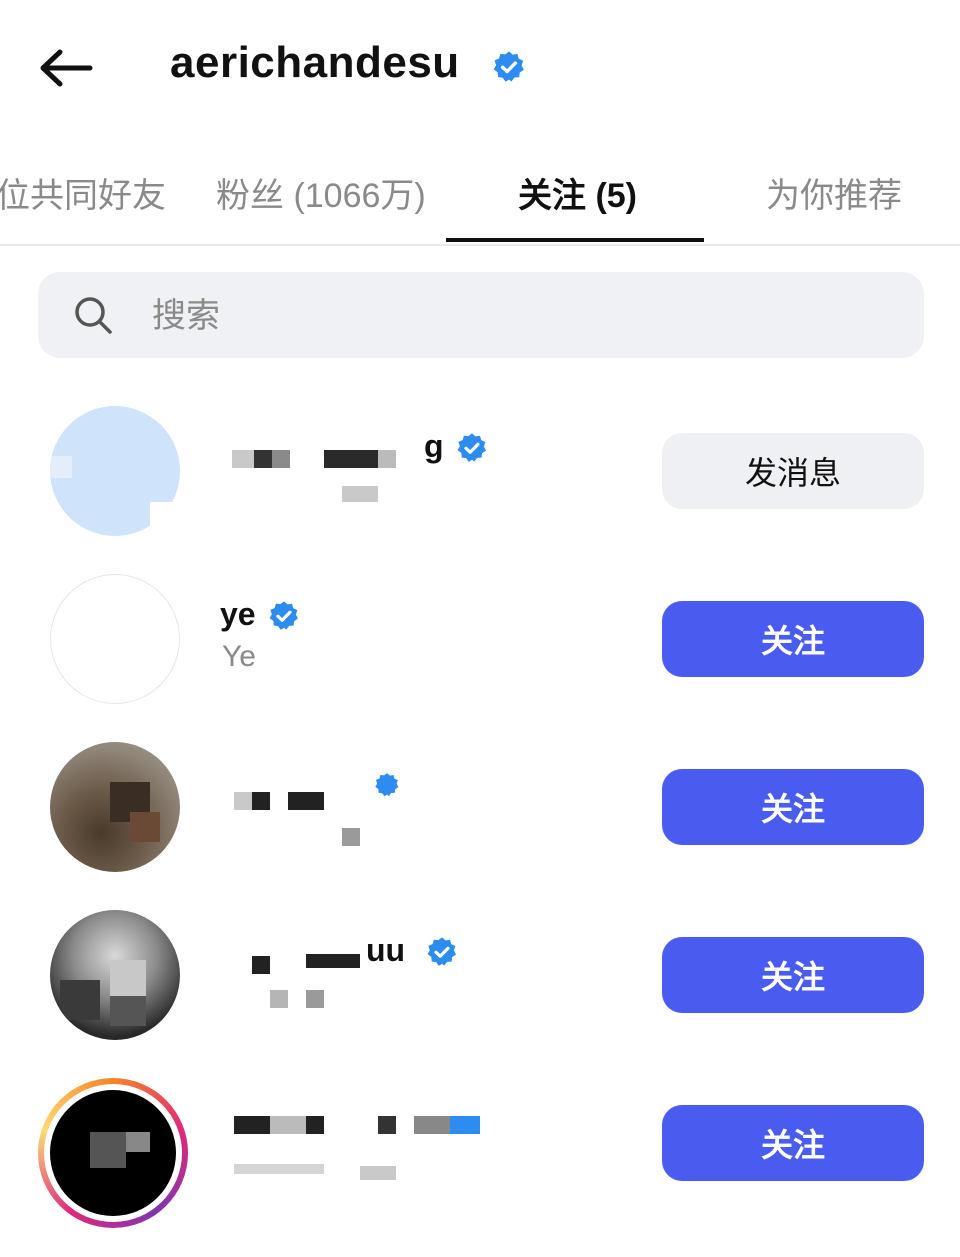  I want to click on active-tab-indicator, so click(575, 240).